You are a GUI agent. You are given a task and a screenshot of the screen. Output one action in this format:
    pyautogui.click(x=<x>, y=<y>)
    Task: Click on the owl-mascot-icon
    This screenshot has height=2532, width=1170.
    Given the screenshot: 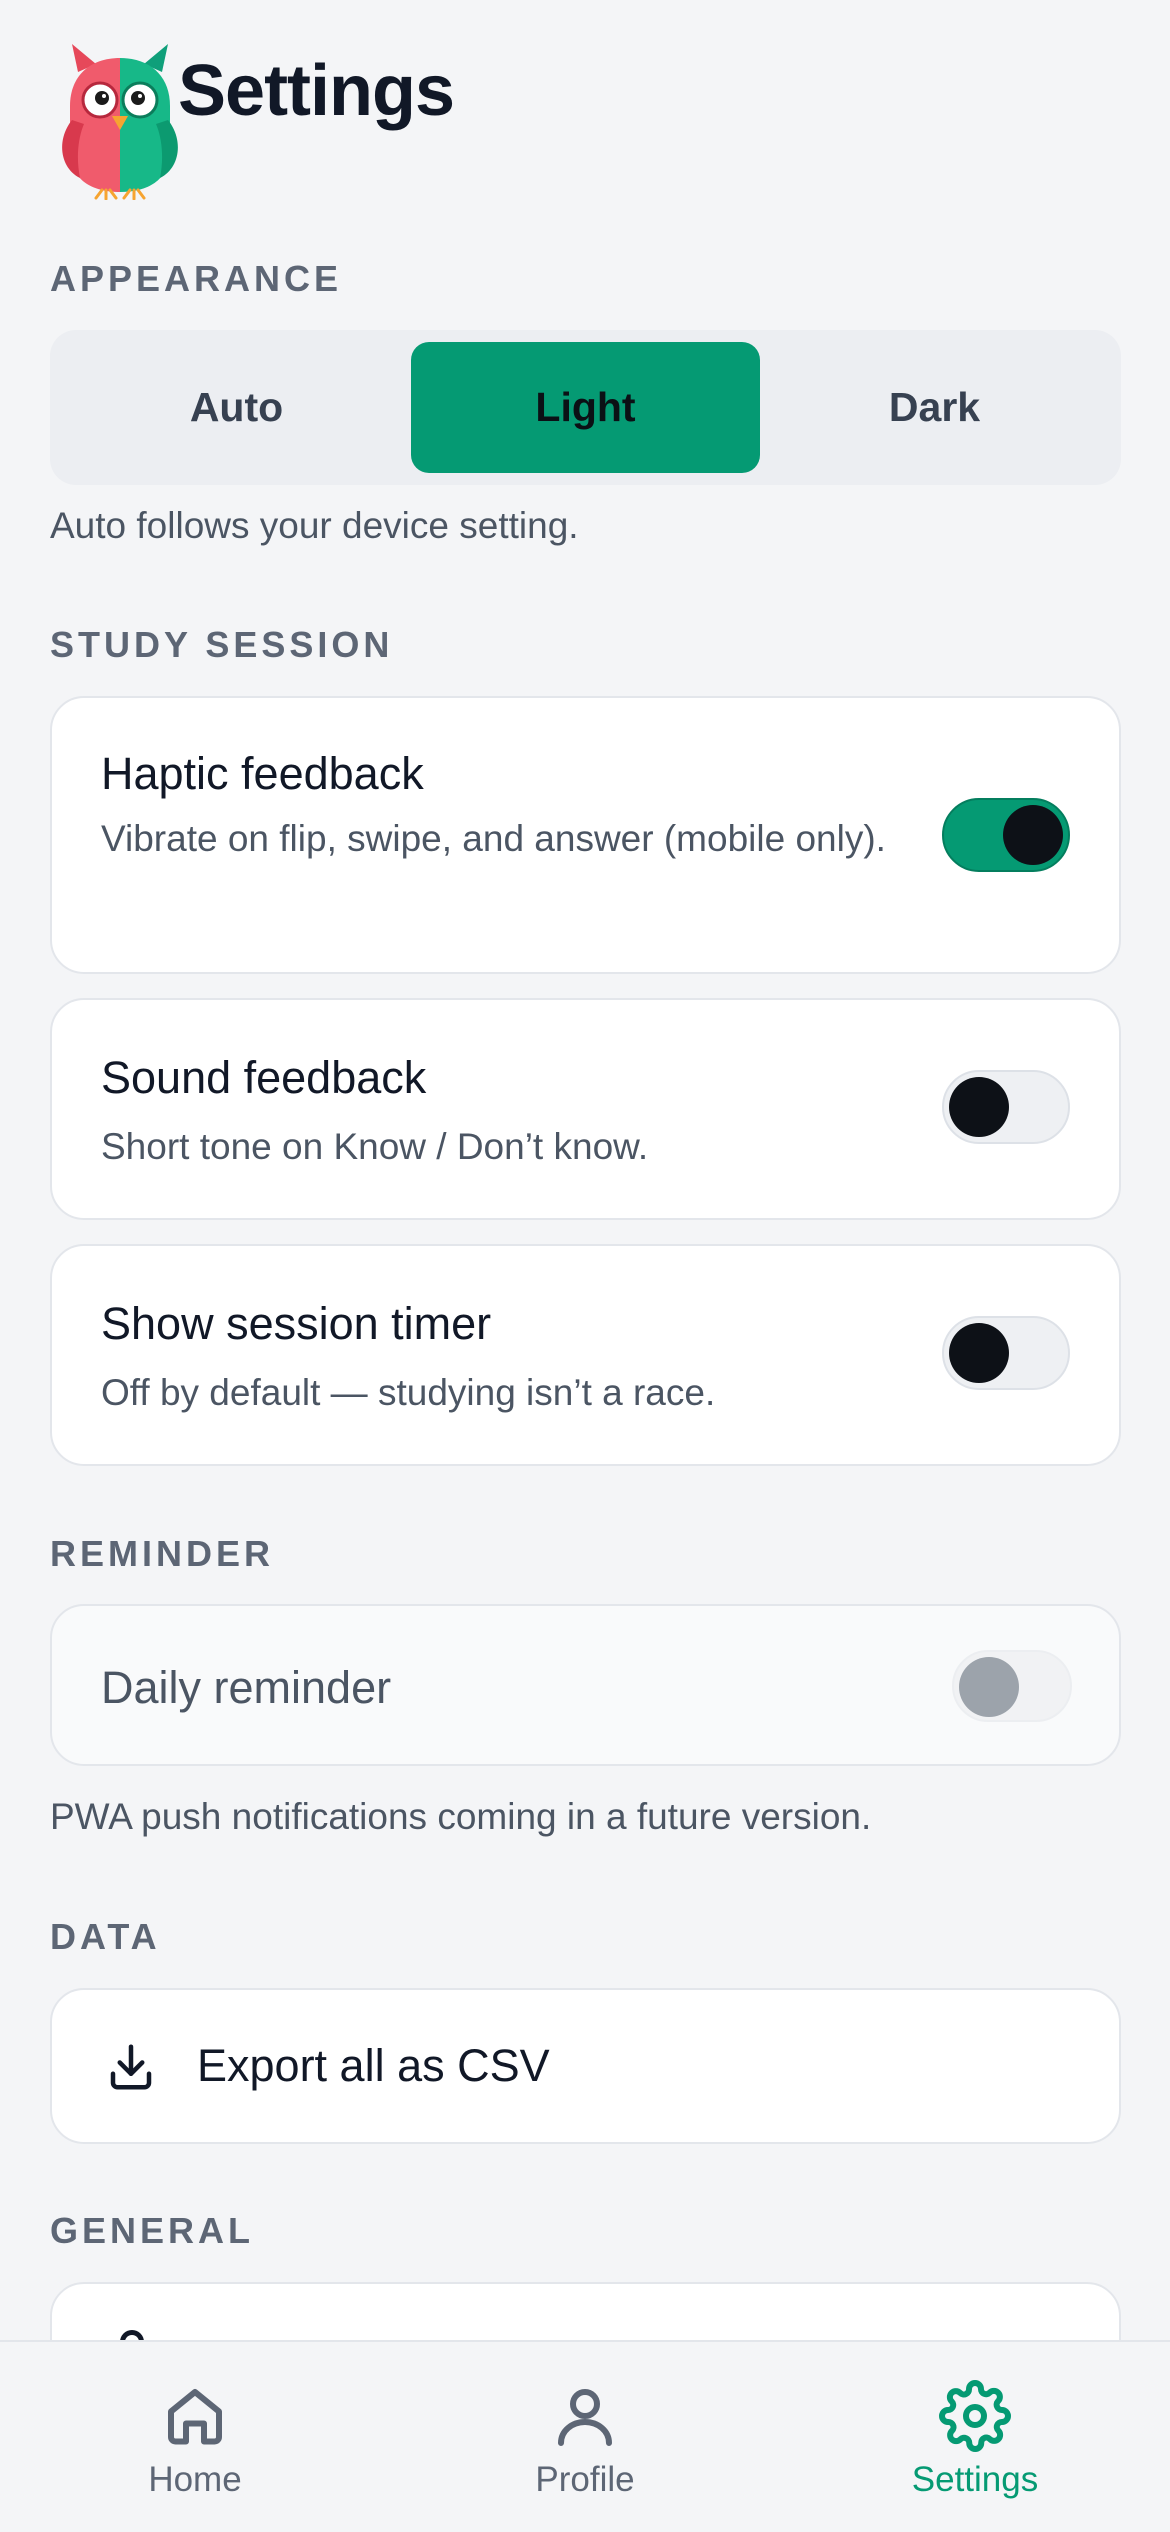 What is the action you would take?
    pyautogui.click(x=120, y=122)
    